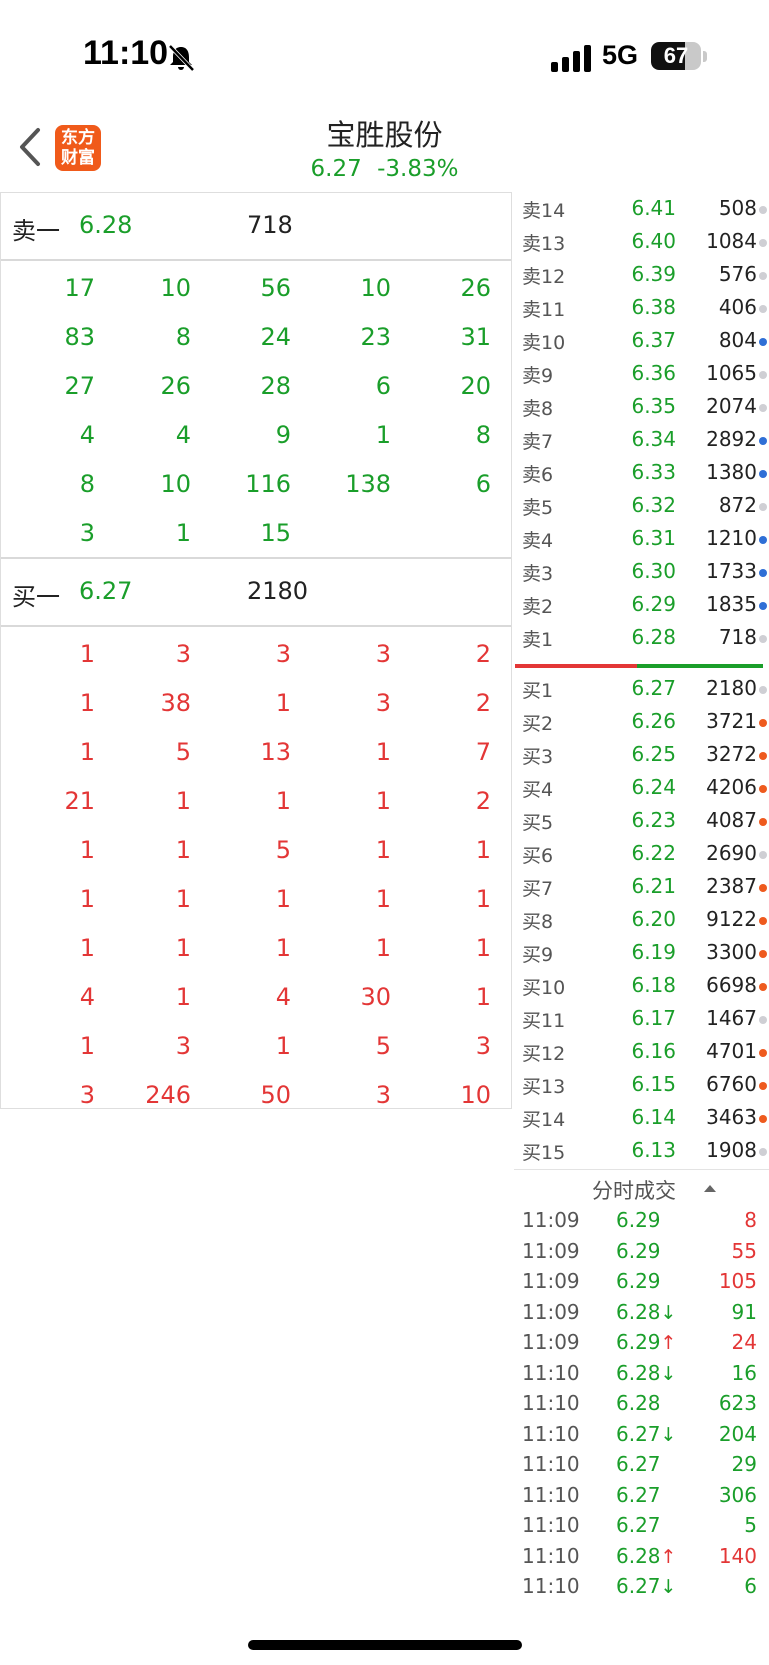 Image resolution: width=769 pixels, height=1665 pixels. I want to click on order-book-row: 卖12 6.39 576, so click(641, 274).